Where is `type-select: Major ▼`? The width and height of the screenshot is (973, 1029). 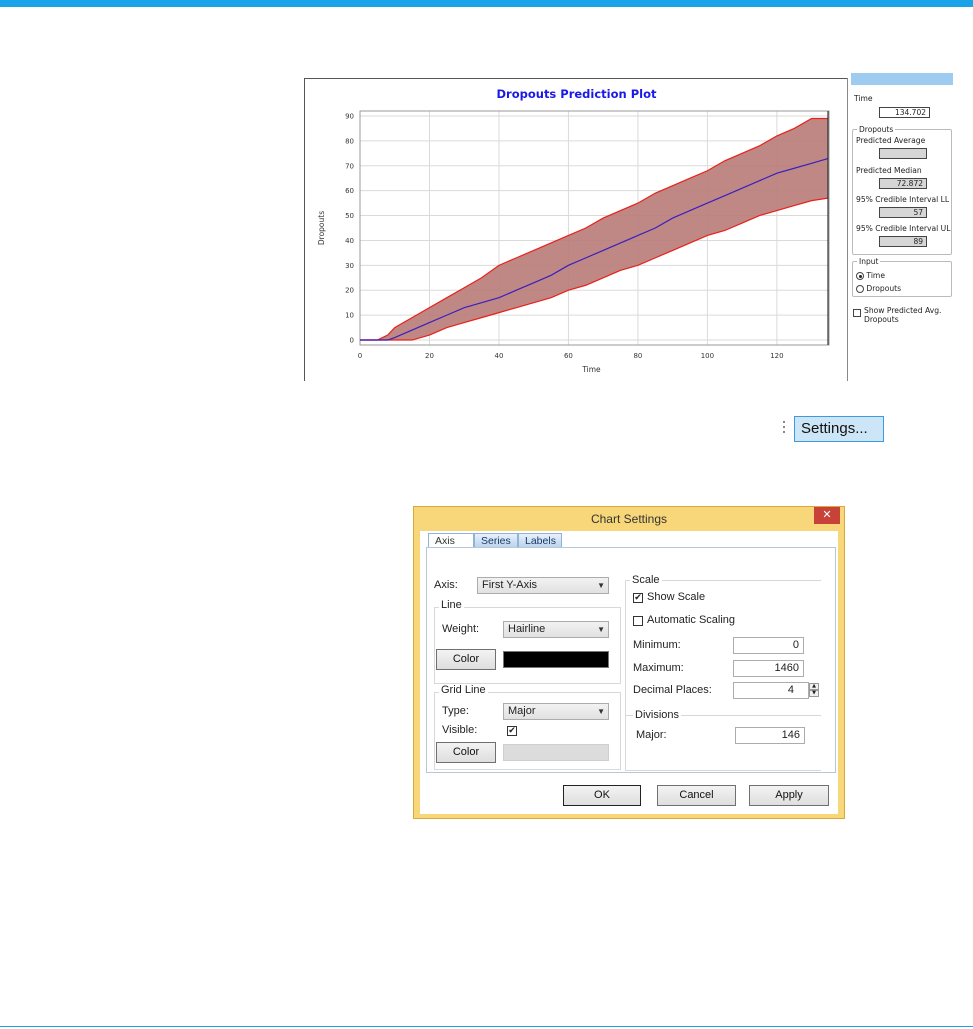
type-select: Major ▼ is located at coordinates (556, 711).